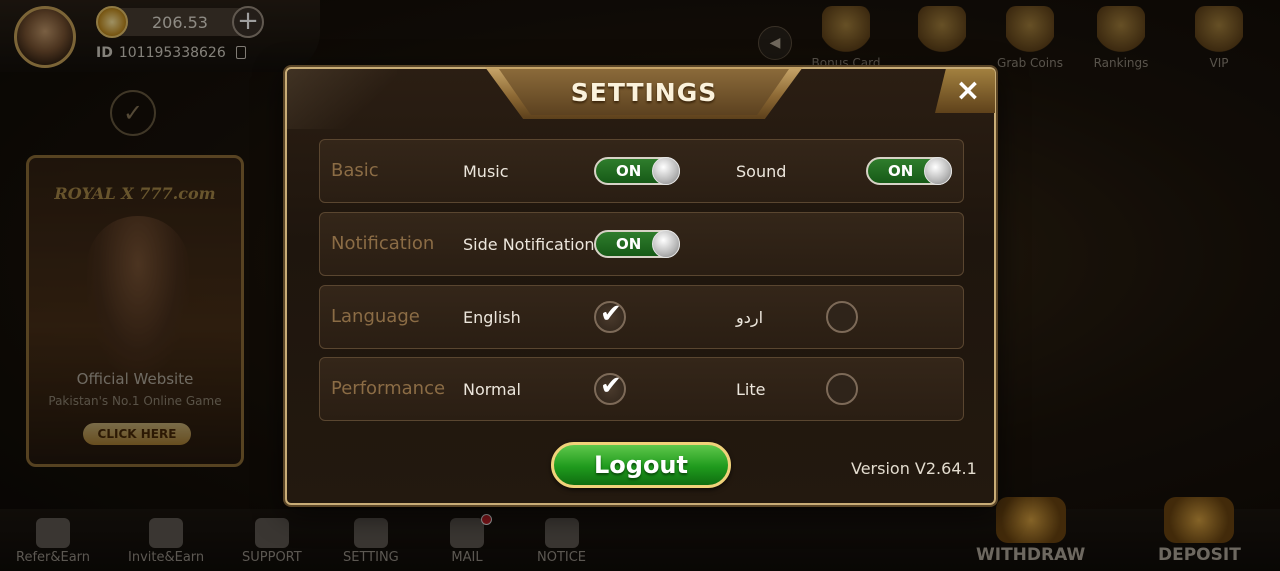  I want to click on logout-label: Logout, so click(640, 465).